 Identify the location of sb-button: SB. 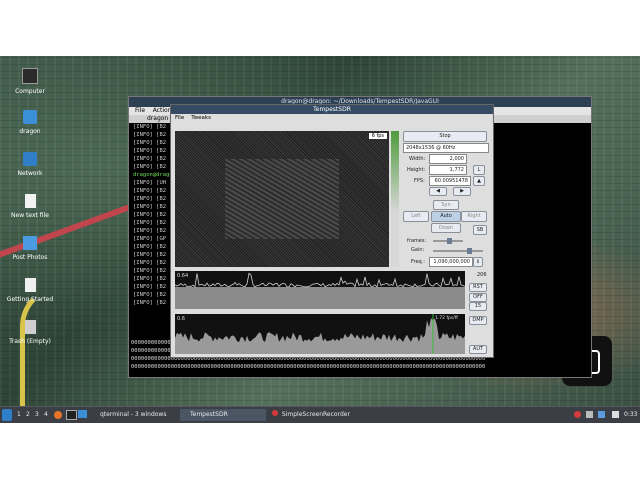
(480, 230).